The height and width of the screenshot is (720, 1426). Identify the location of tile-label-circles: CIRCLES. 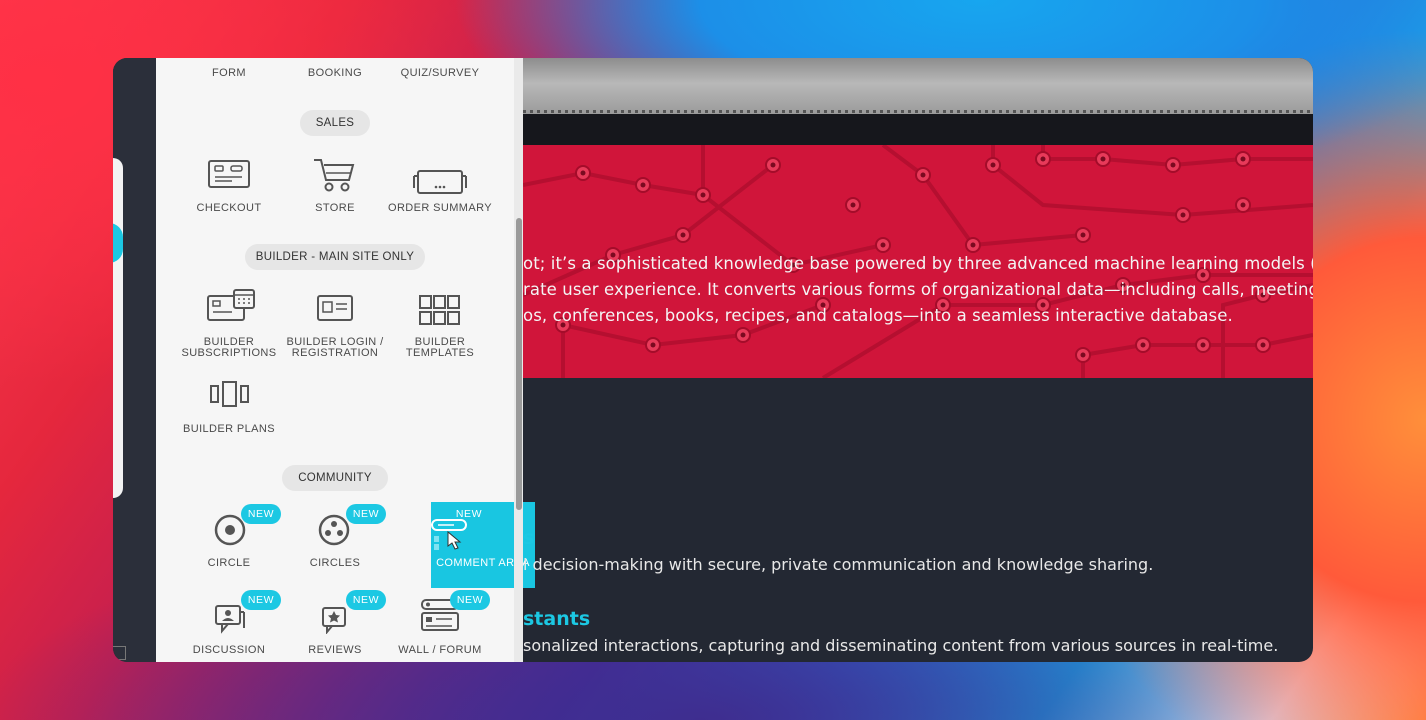
(335, 563).